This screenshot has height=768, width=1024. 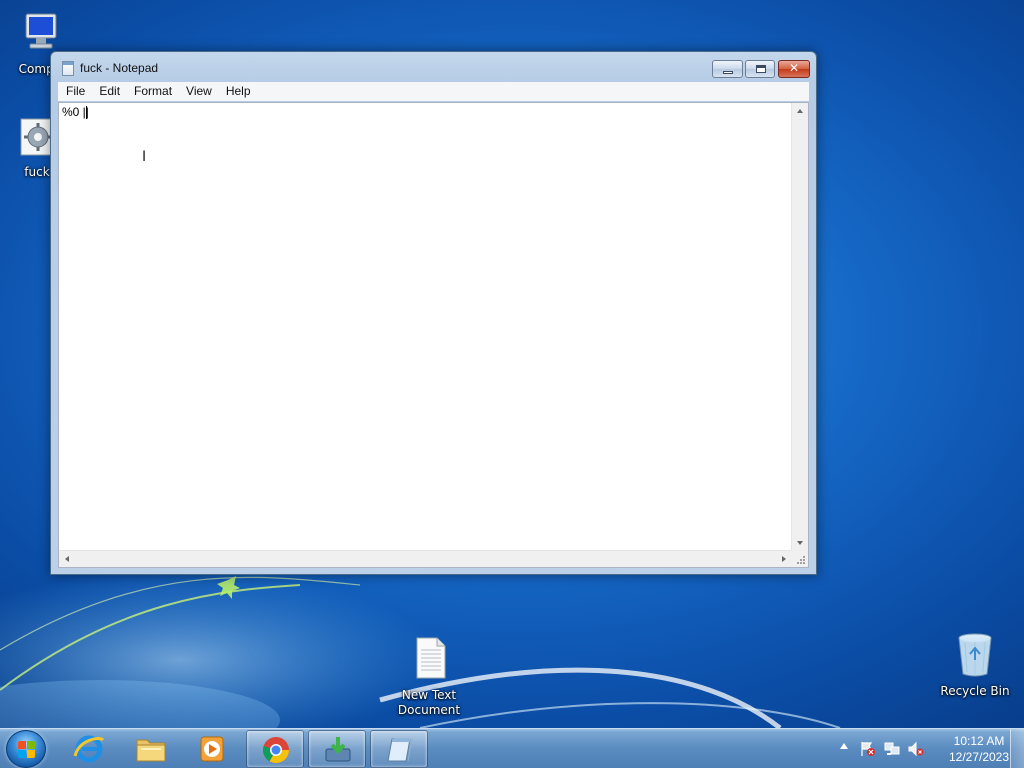 I want to click on network-icon, so click(x=892, y=749).